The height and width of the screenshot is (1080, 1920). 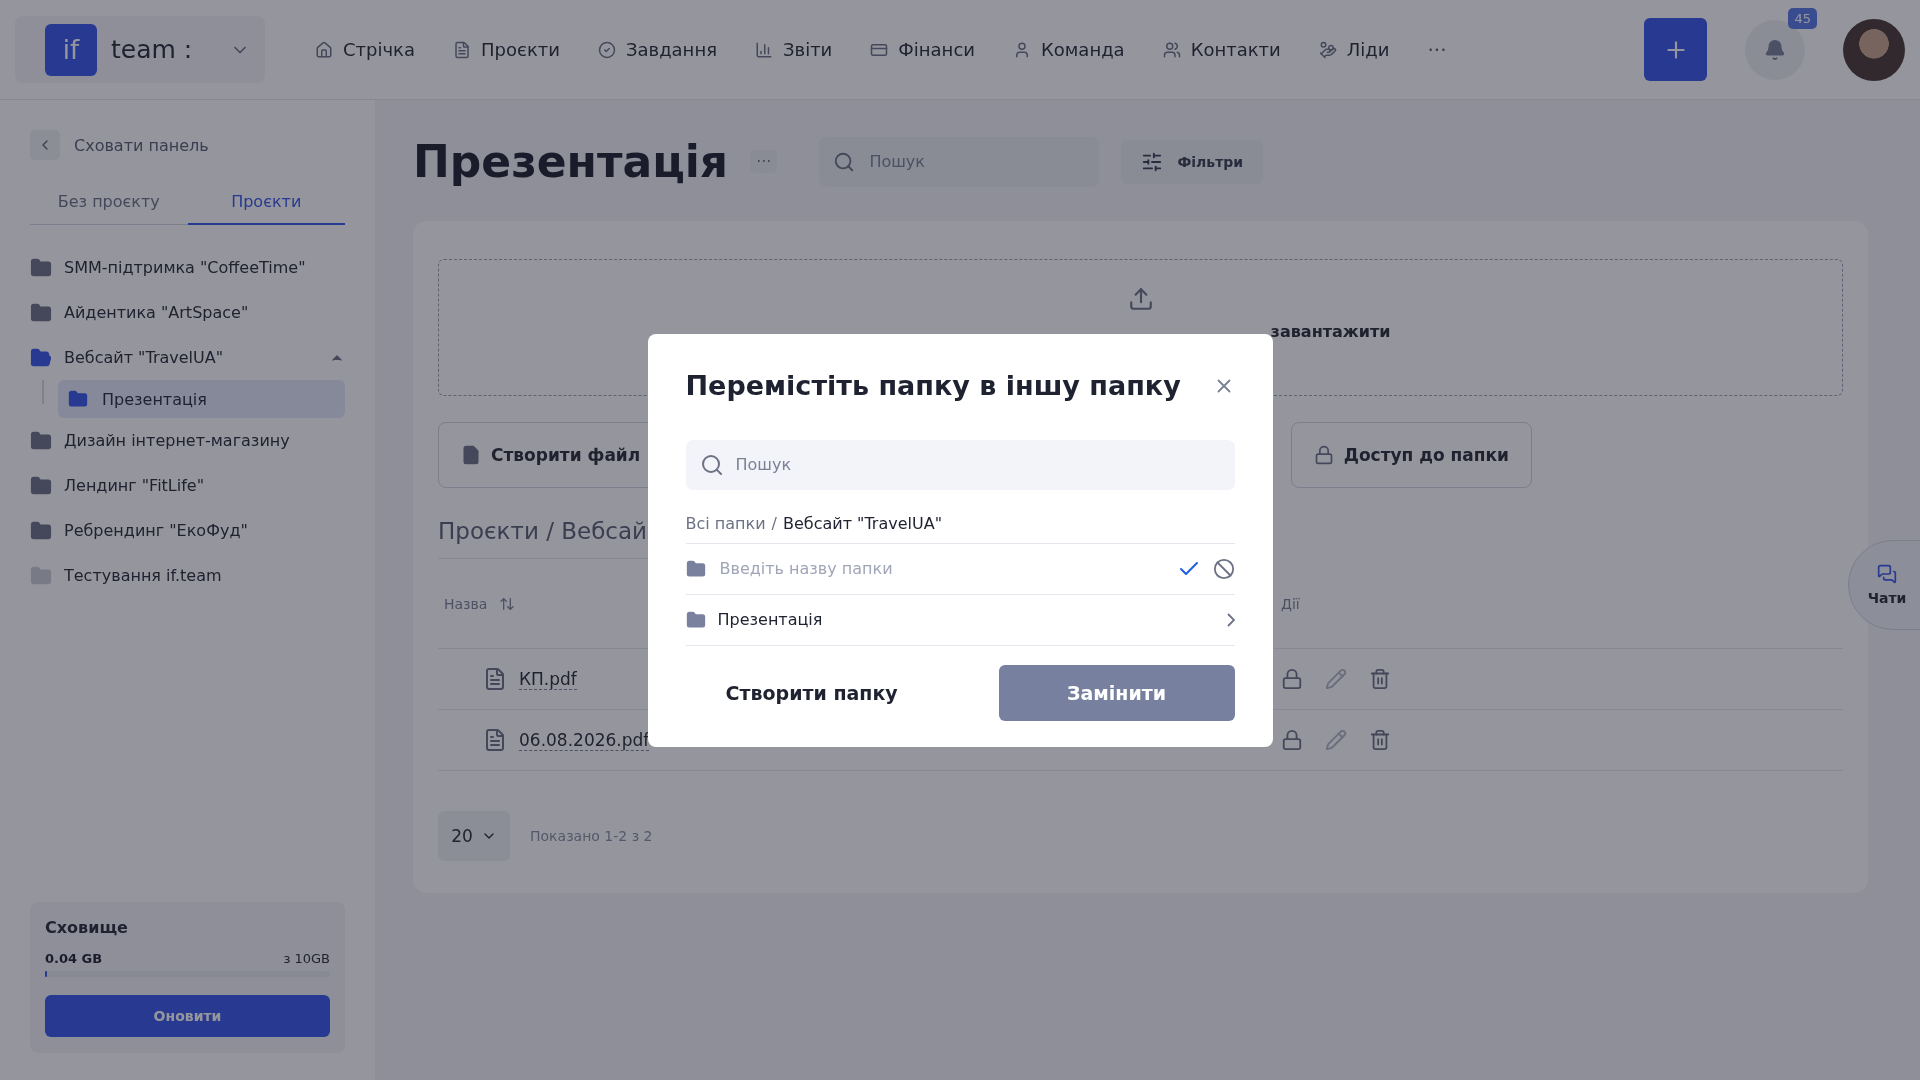 What do you see at coordinates (1152, 161) in the screenshot?
I see `sliders-icon` at bounding box center [1152, 161].